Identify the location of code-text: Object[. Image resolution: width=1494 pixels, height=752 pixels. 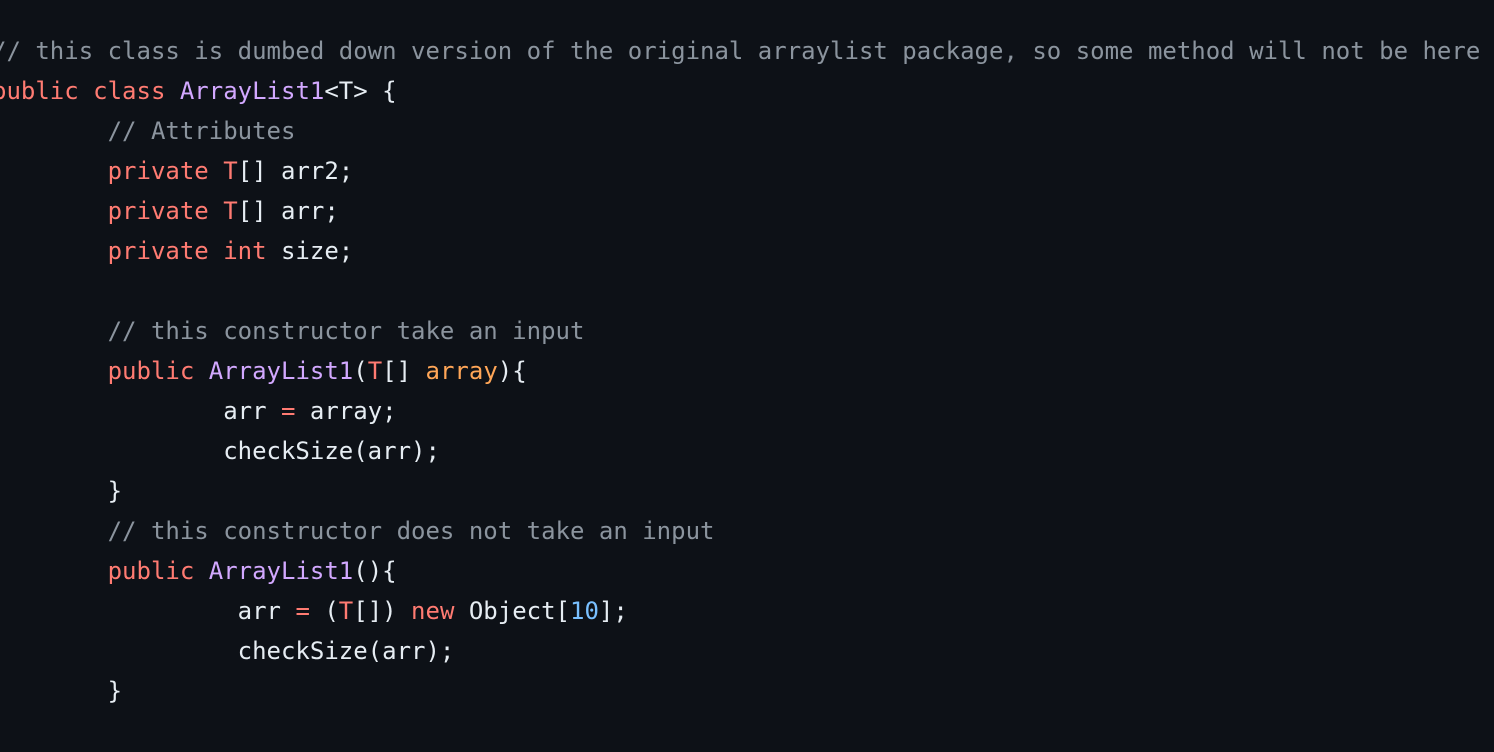
(519, 611).